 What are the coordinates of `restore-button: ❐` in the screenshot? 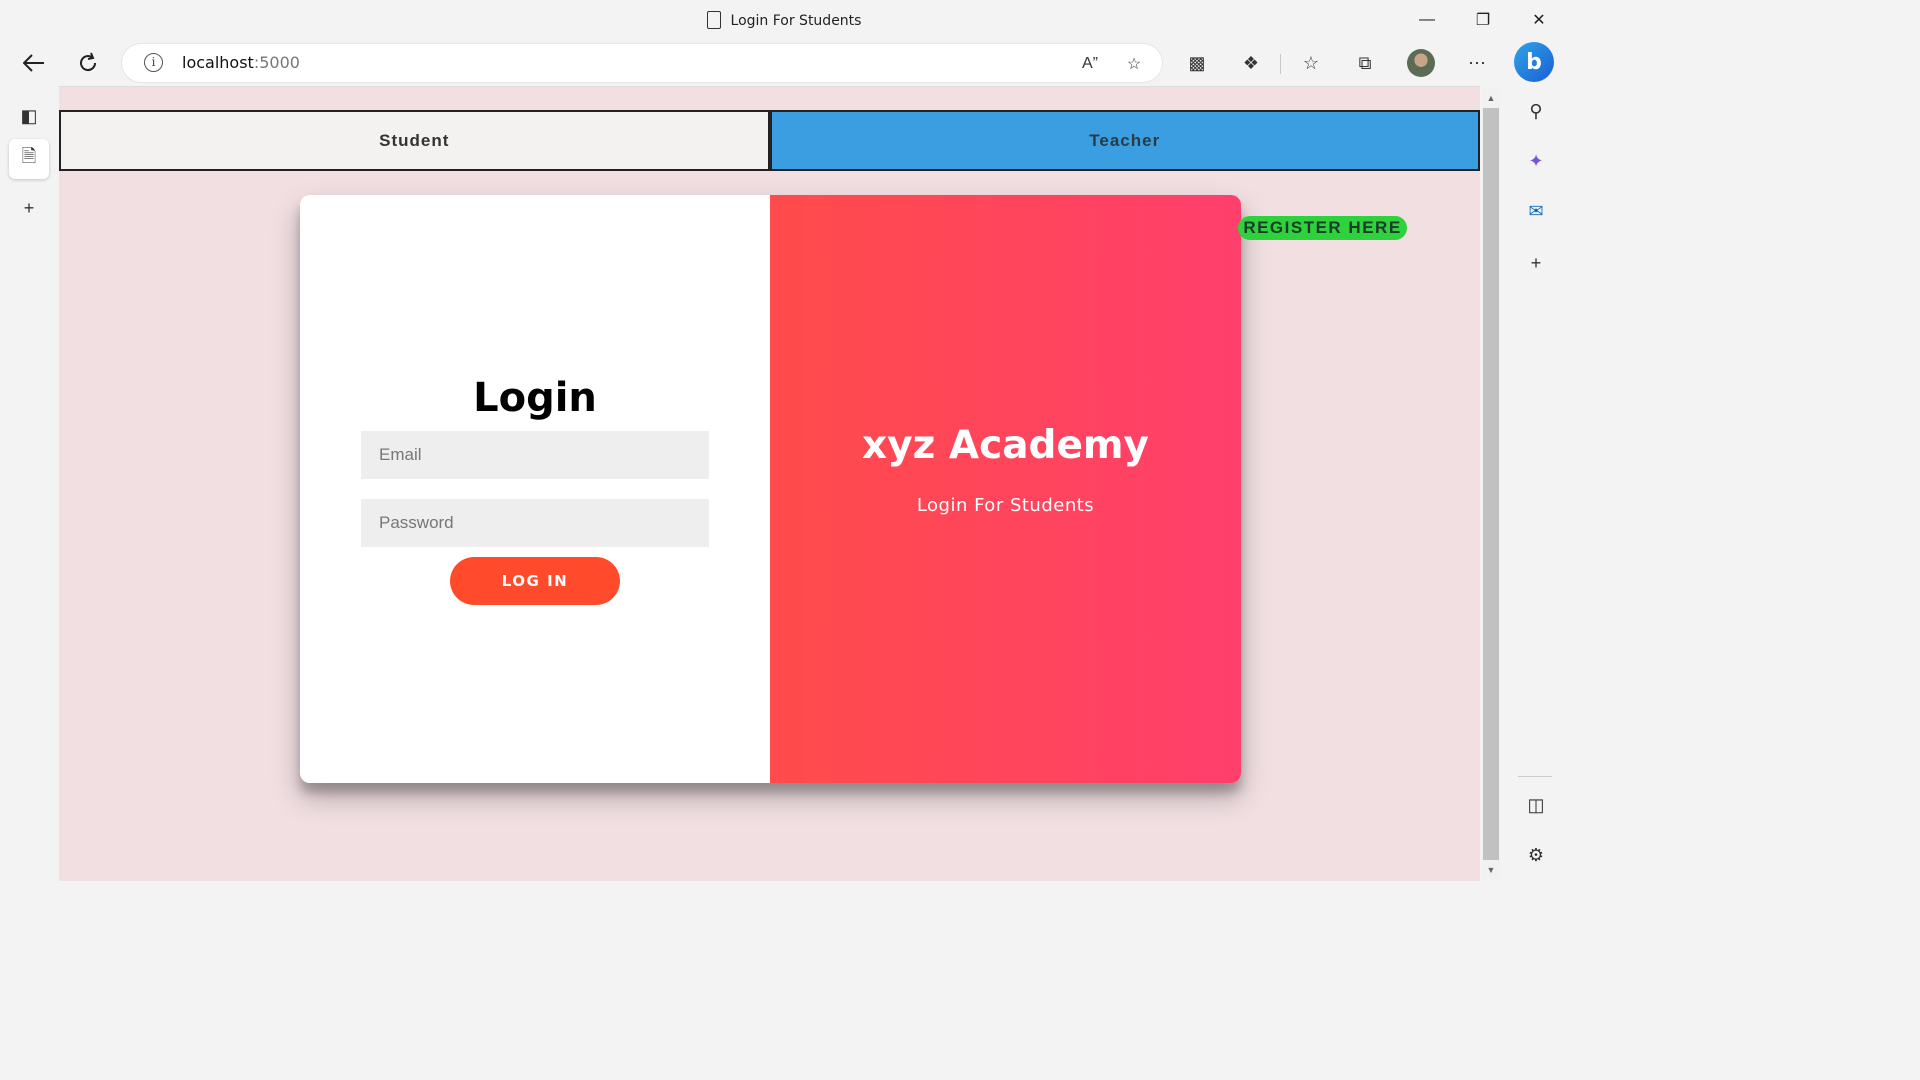 It's located at (1483, 20).